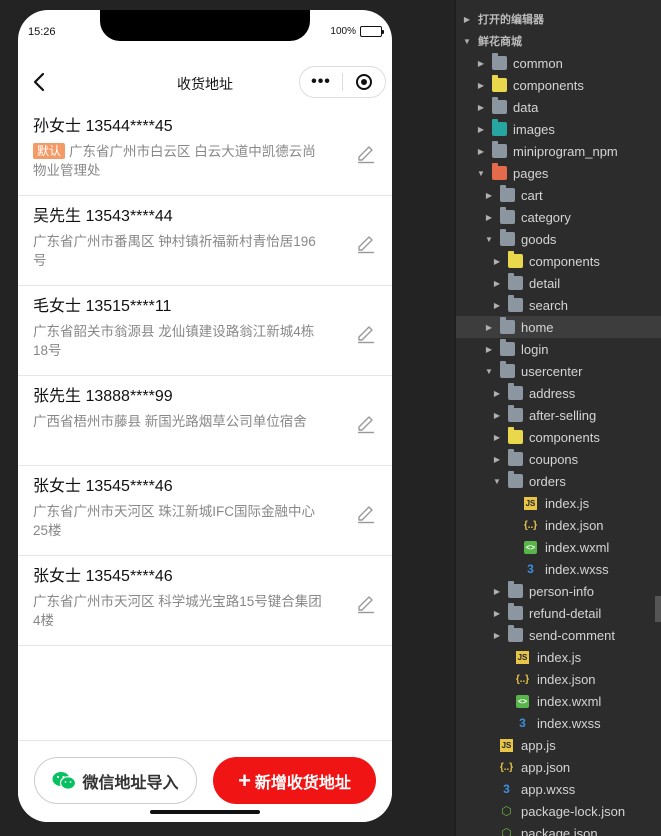  What do you see at coordinates (558, 481) in the screenshot?
I see `tree-folder: ▼ orders` at bounding box center [558, 481].